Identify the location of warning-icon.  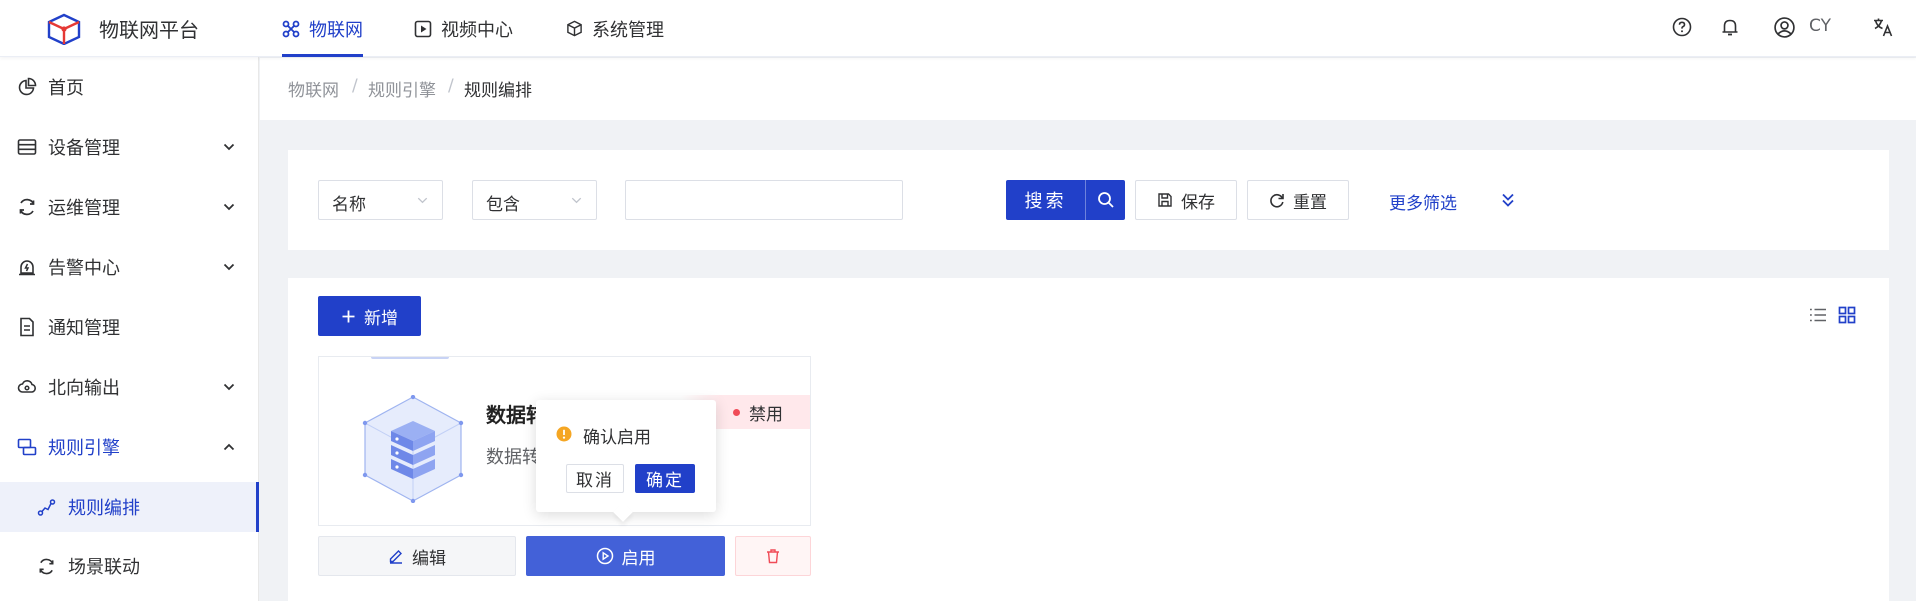
(564, 434).